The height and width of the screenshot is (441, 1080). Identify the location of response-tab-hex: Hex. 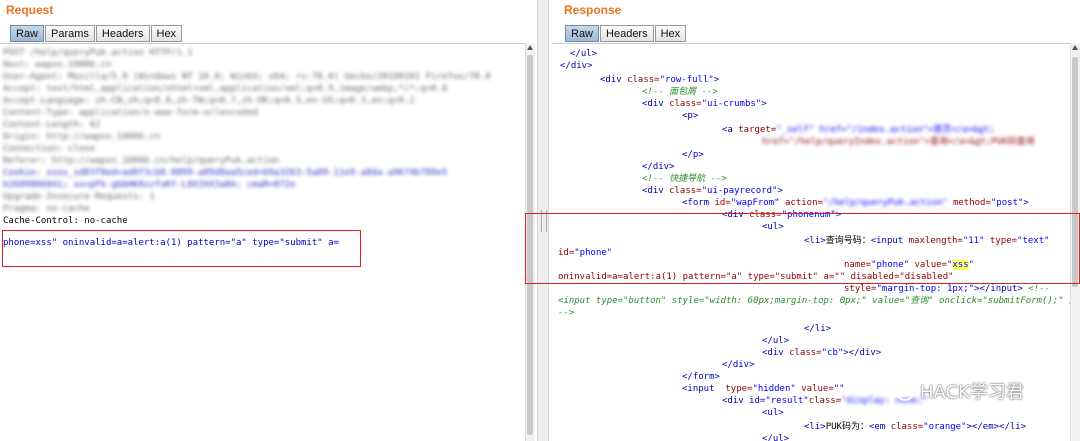
(670, 33).